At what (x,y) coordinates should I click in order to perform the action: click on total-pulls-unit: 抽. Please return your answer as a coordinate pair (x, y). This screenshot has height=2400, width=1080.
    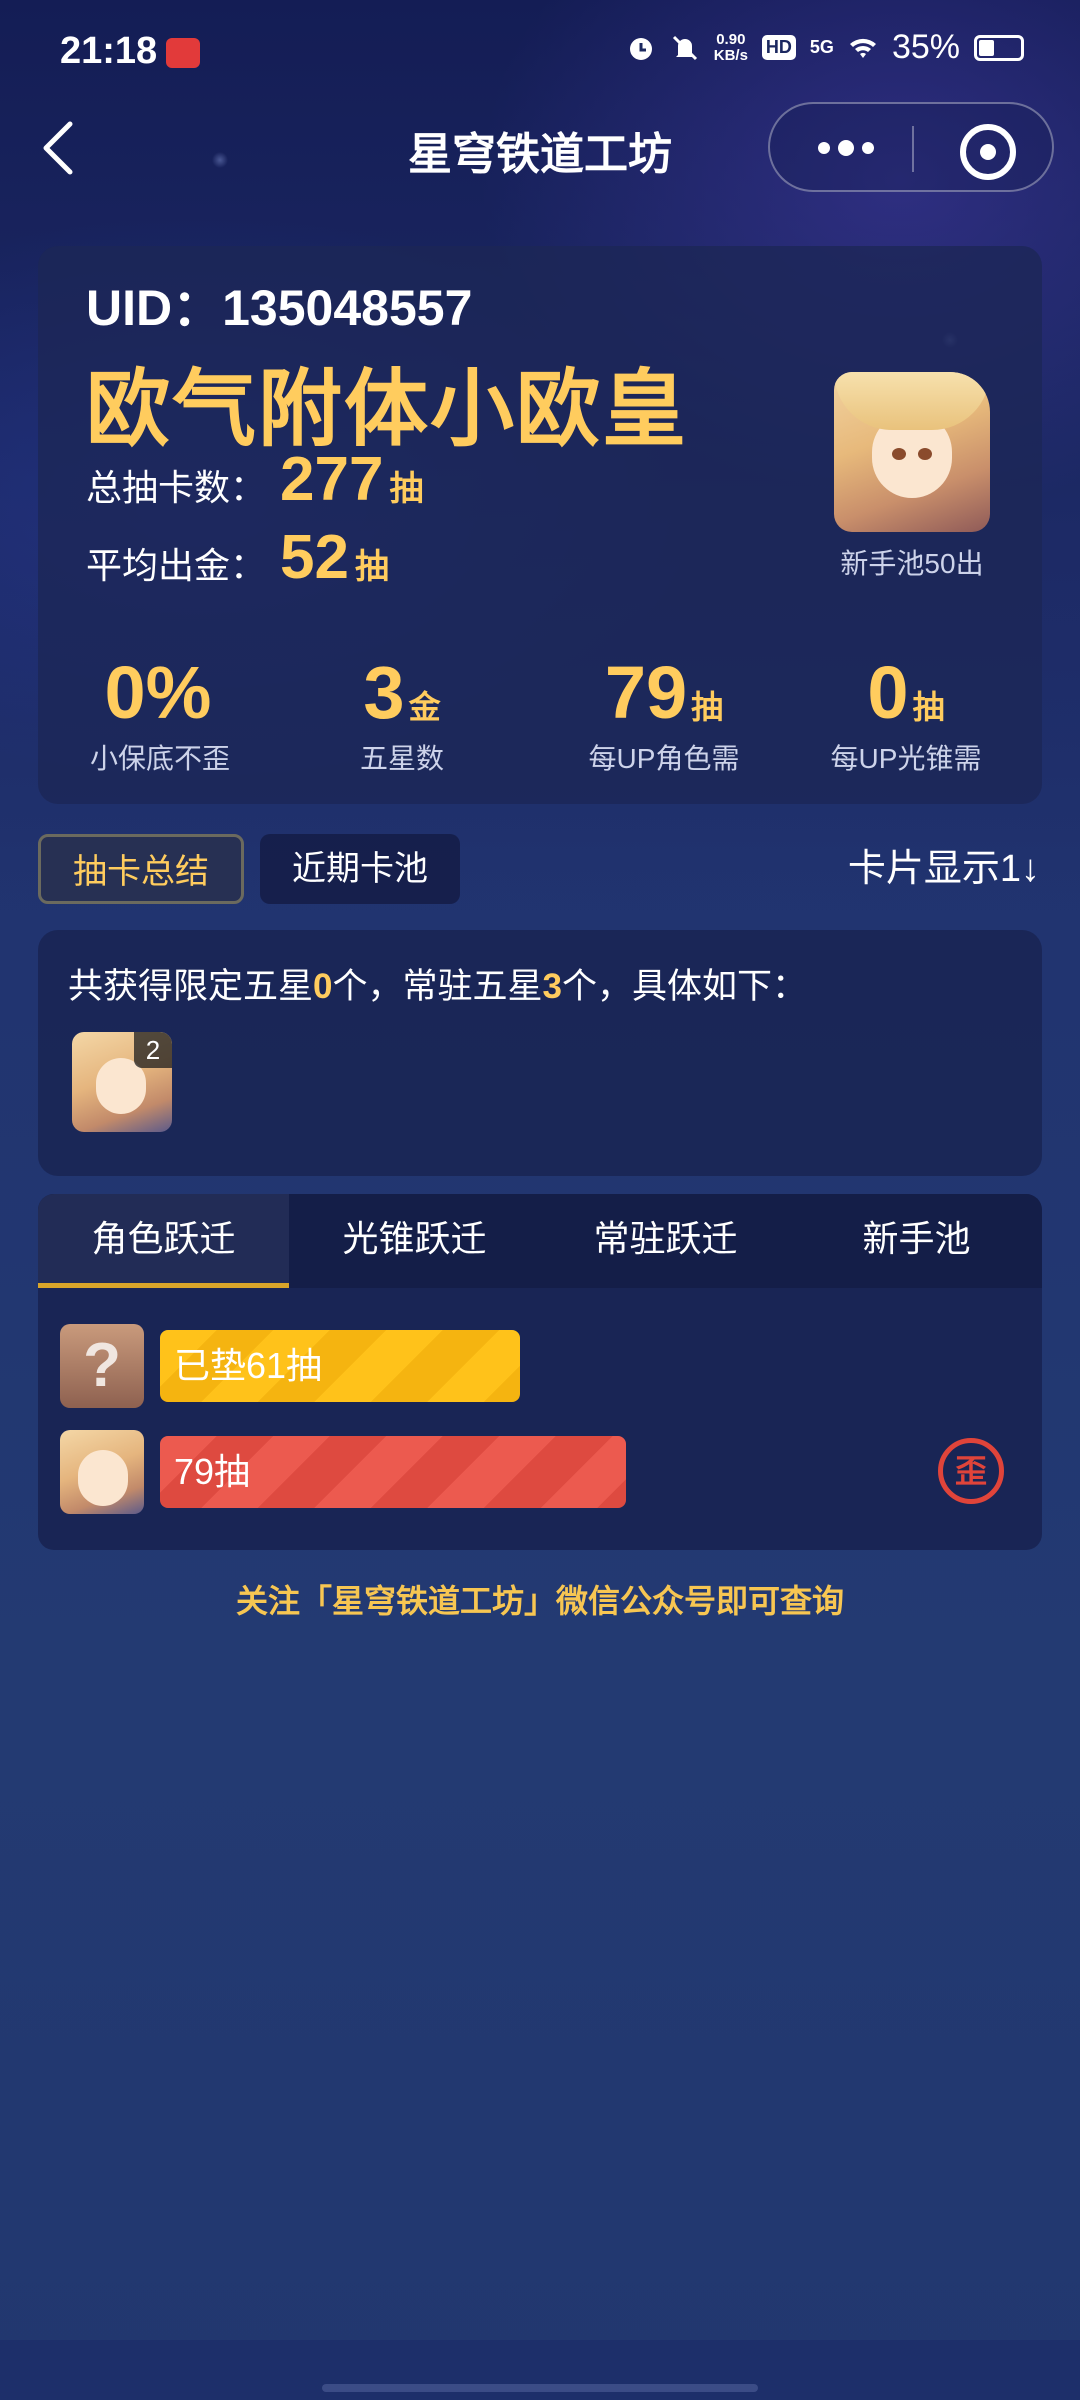
    Looking at the image, I should click on (406, 489).